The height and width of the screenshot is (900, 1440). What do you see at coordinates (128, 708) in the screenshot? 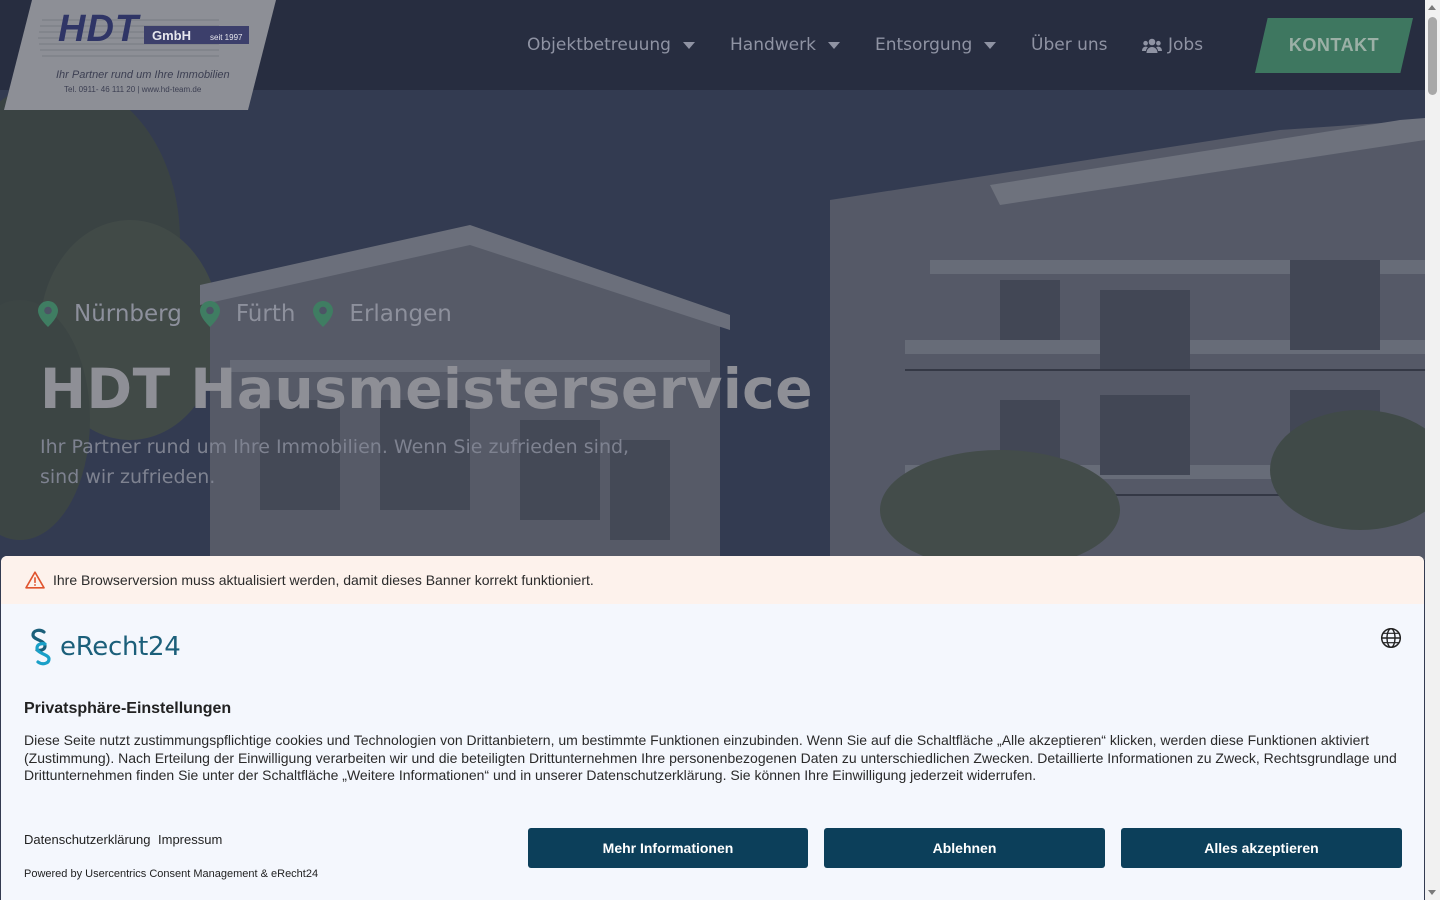
I see `consent-title: Privatsphäre-Einstellungen` at bounding box center [128, 708].